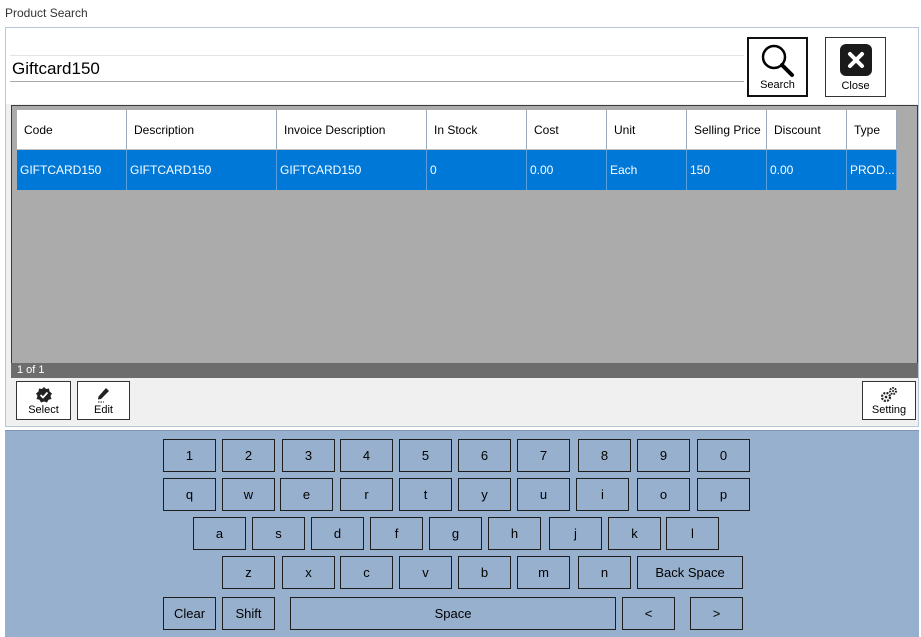 The width and height of the screenshot is (921, 637). I want to click on cell-in-stock: 0, so click(477, 170).